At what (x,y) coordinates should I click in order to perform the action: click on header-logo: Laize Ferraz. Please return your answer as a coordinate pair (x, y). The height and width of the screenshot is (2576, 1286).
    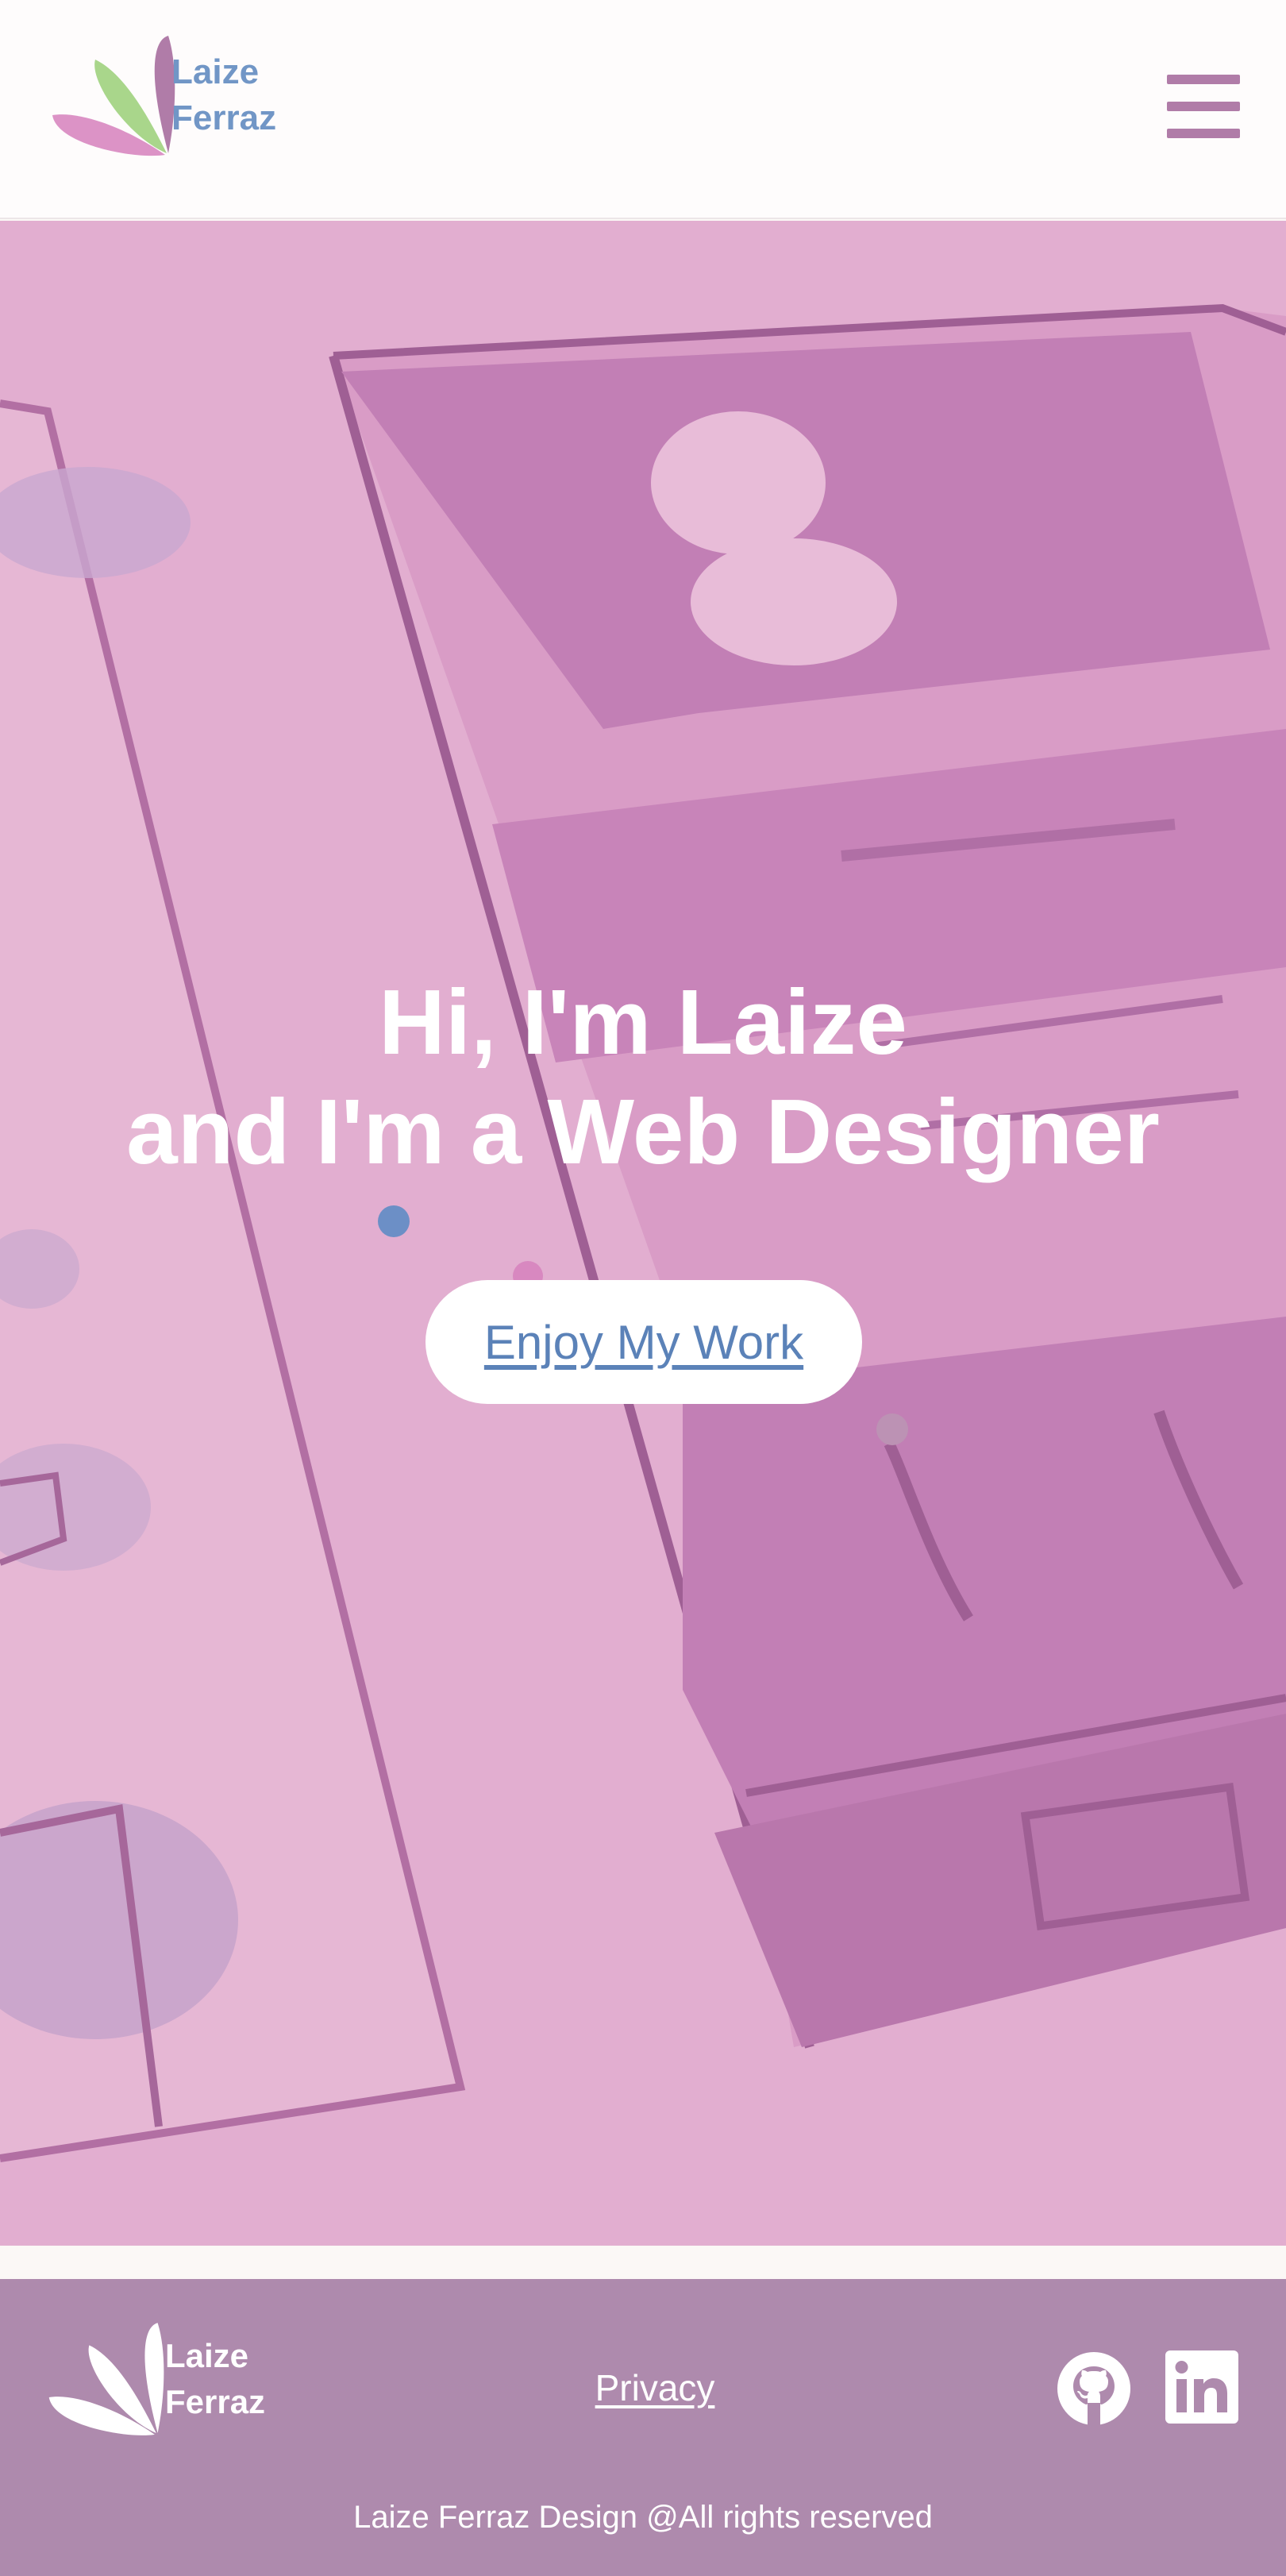
    Looking at the image, I should click on (176, 95).